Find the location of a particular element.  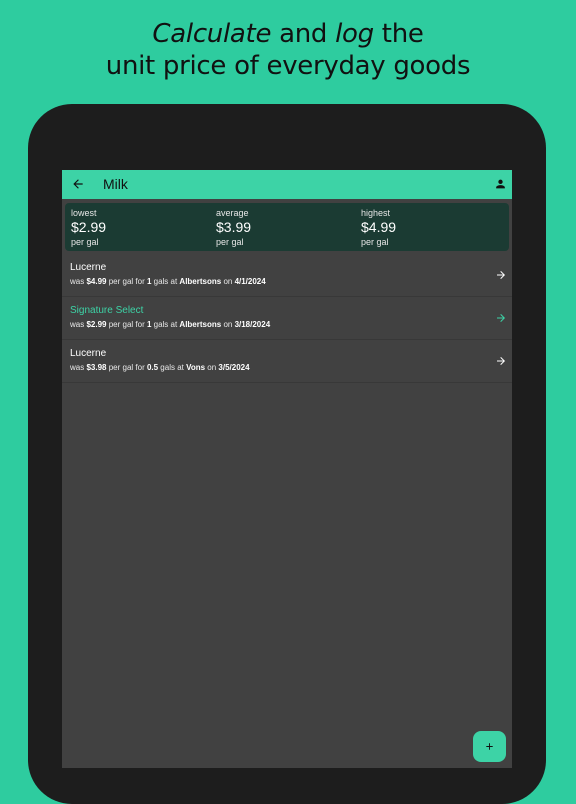

entry-date: 4/1/2024 is located at coordinates (250, 281).